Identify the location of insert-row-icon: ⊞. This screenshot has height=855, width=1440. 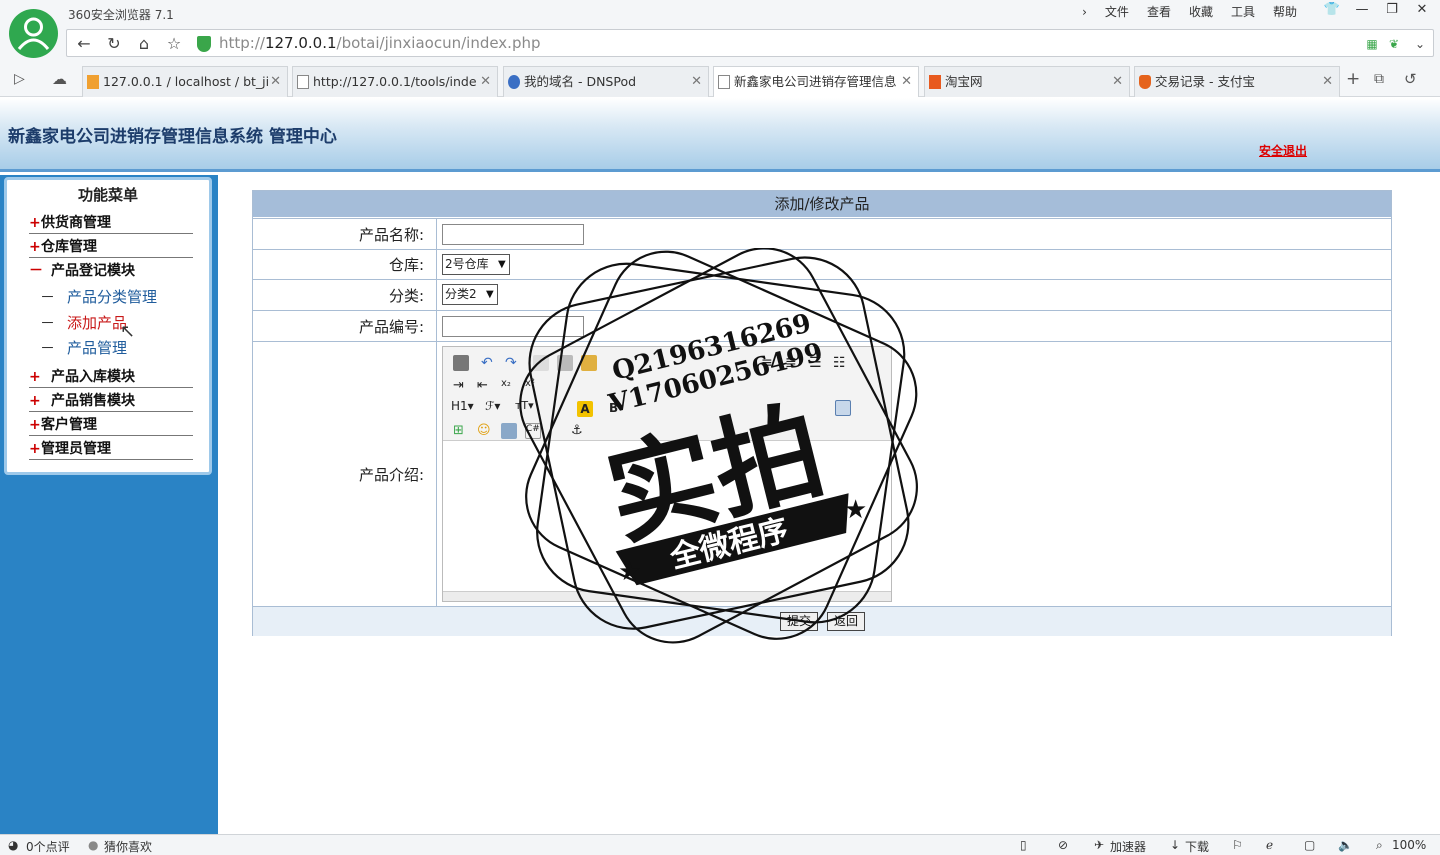
(461, 431).